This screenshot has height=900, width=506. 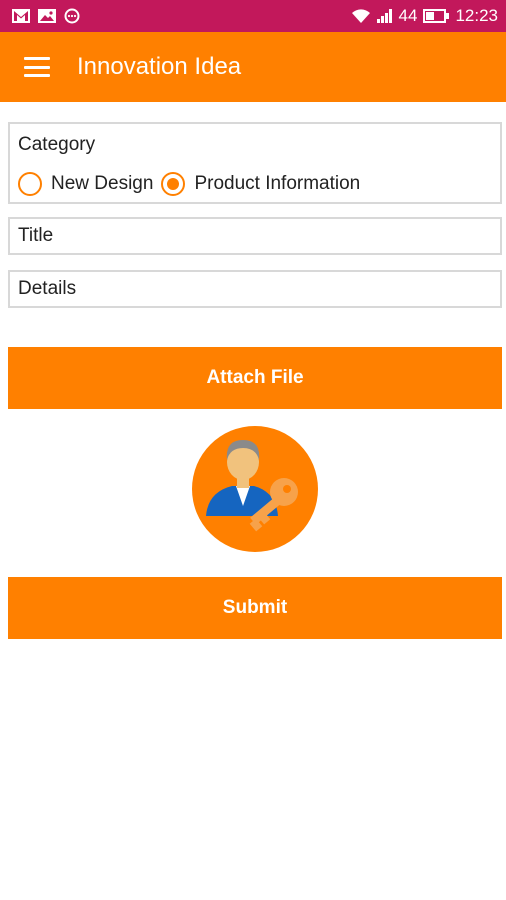 I want to click on radio-button-checked, so click(x=173, y=184).